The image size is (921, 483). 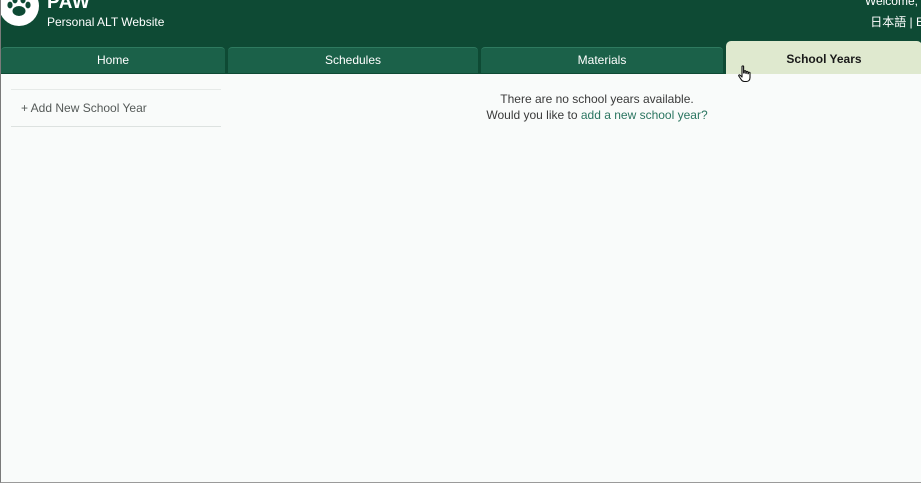 I want to click on paw-logo-icon, so click(x=20, y=13).